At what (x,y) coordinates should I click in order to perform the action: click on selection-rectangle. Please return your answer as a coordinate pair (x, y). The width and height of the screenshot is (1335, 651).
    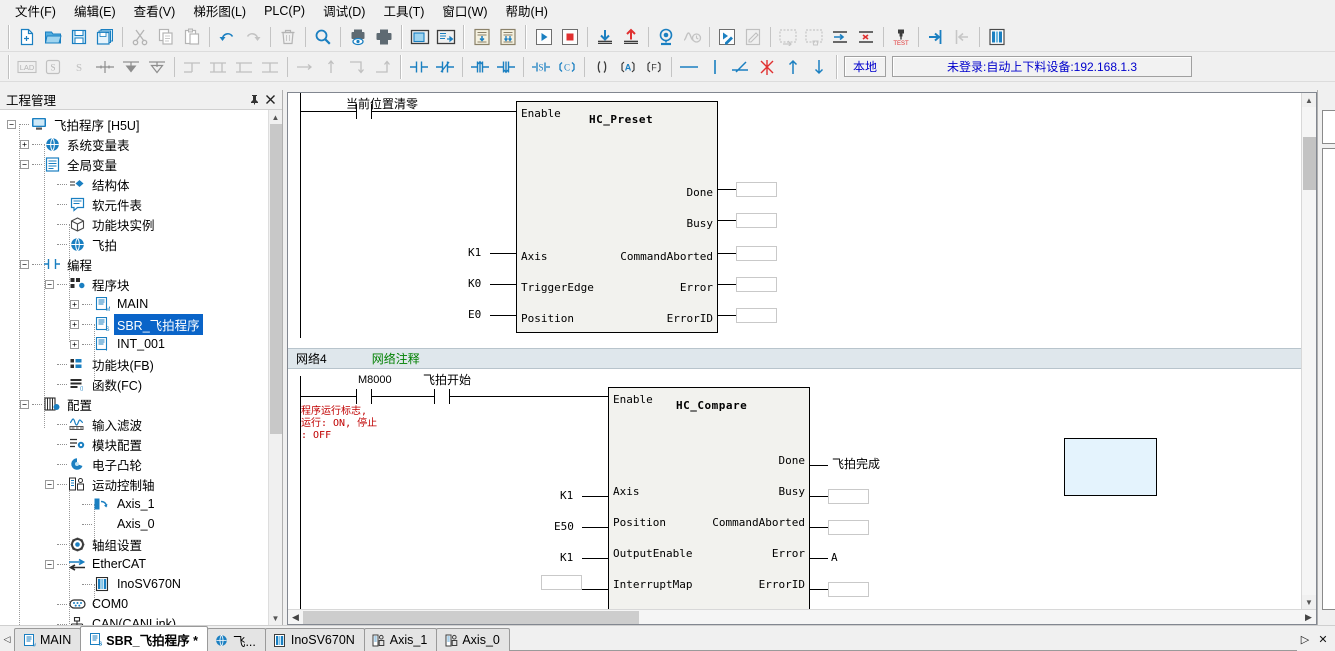
    Looking at the image, I should click on (1110, 467).